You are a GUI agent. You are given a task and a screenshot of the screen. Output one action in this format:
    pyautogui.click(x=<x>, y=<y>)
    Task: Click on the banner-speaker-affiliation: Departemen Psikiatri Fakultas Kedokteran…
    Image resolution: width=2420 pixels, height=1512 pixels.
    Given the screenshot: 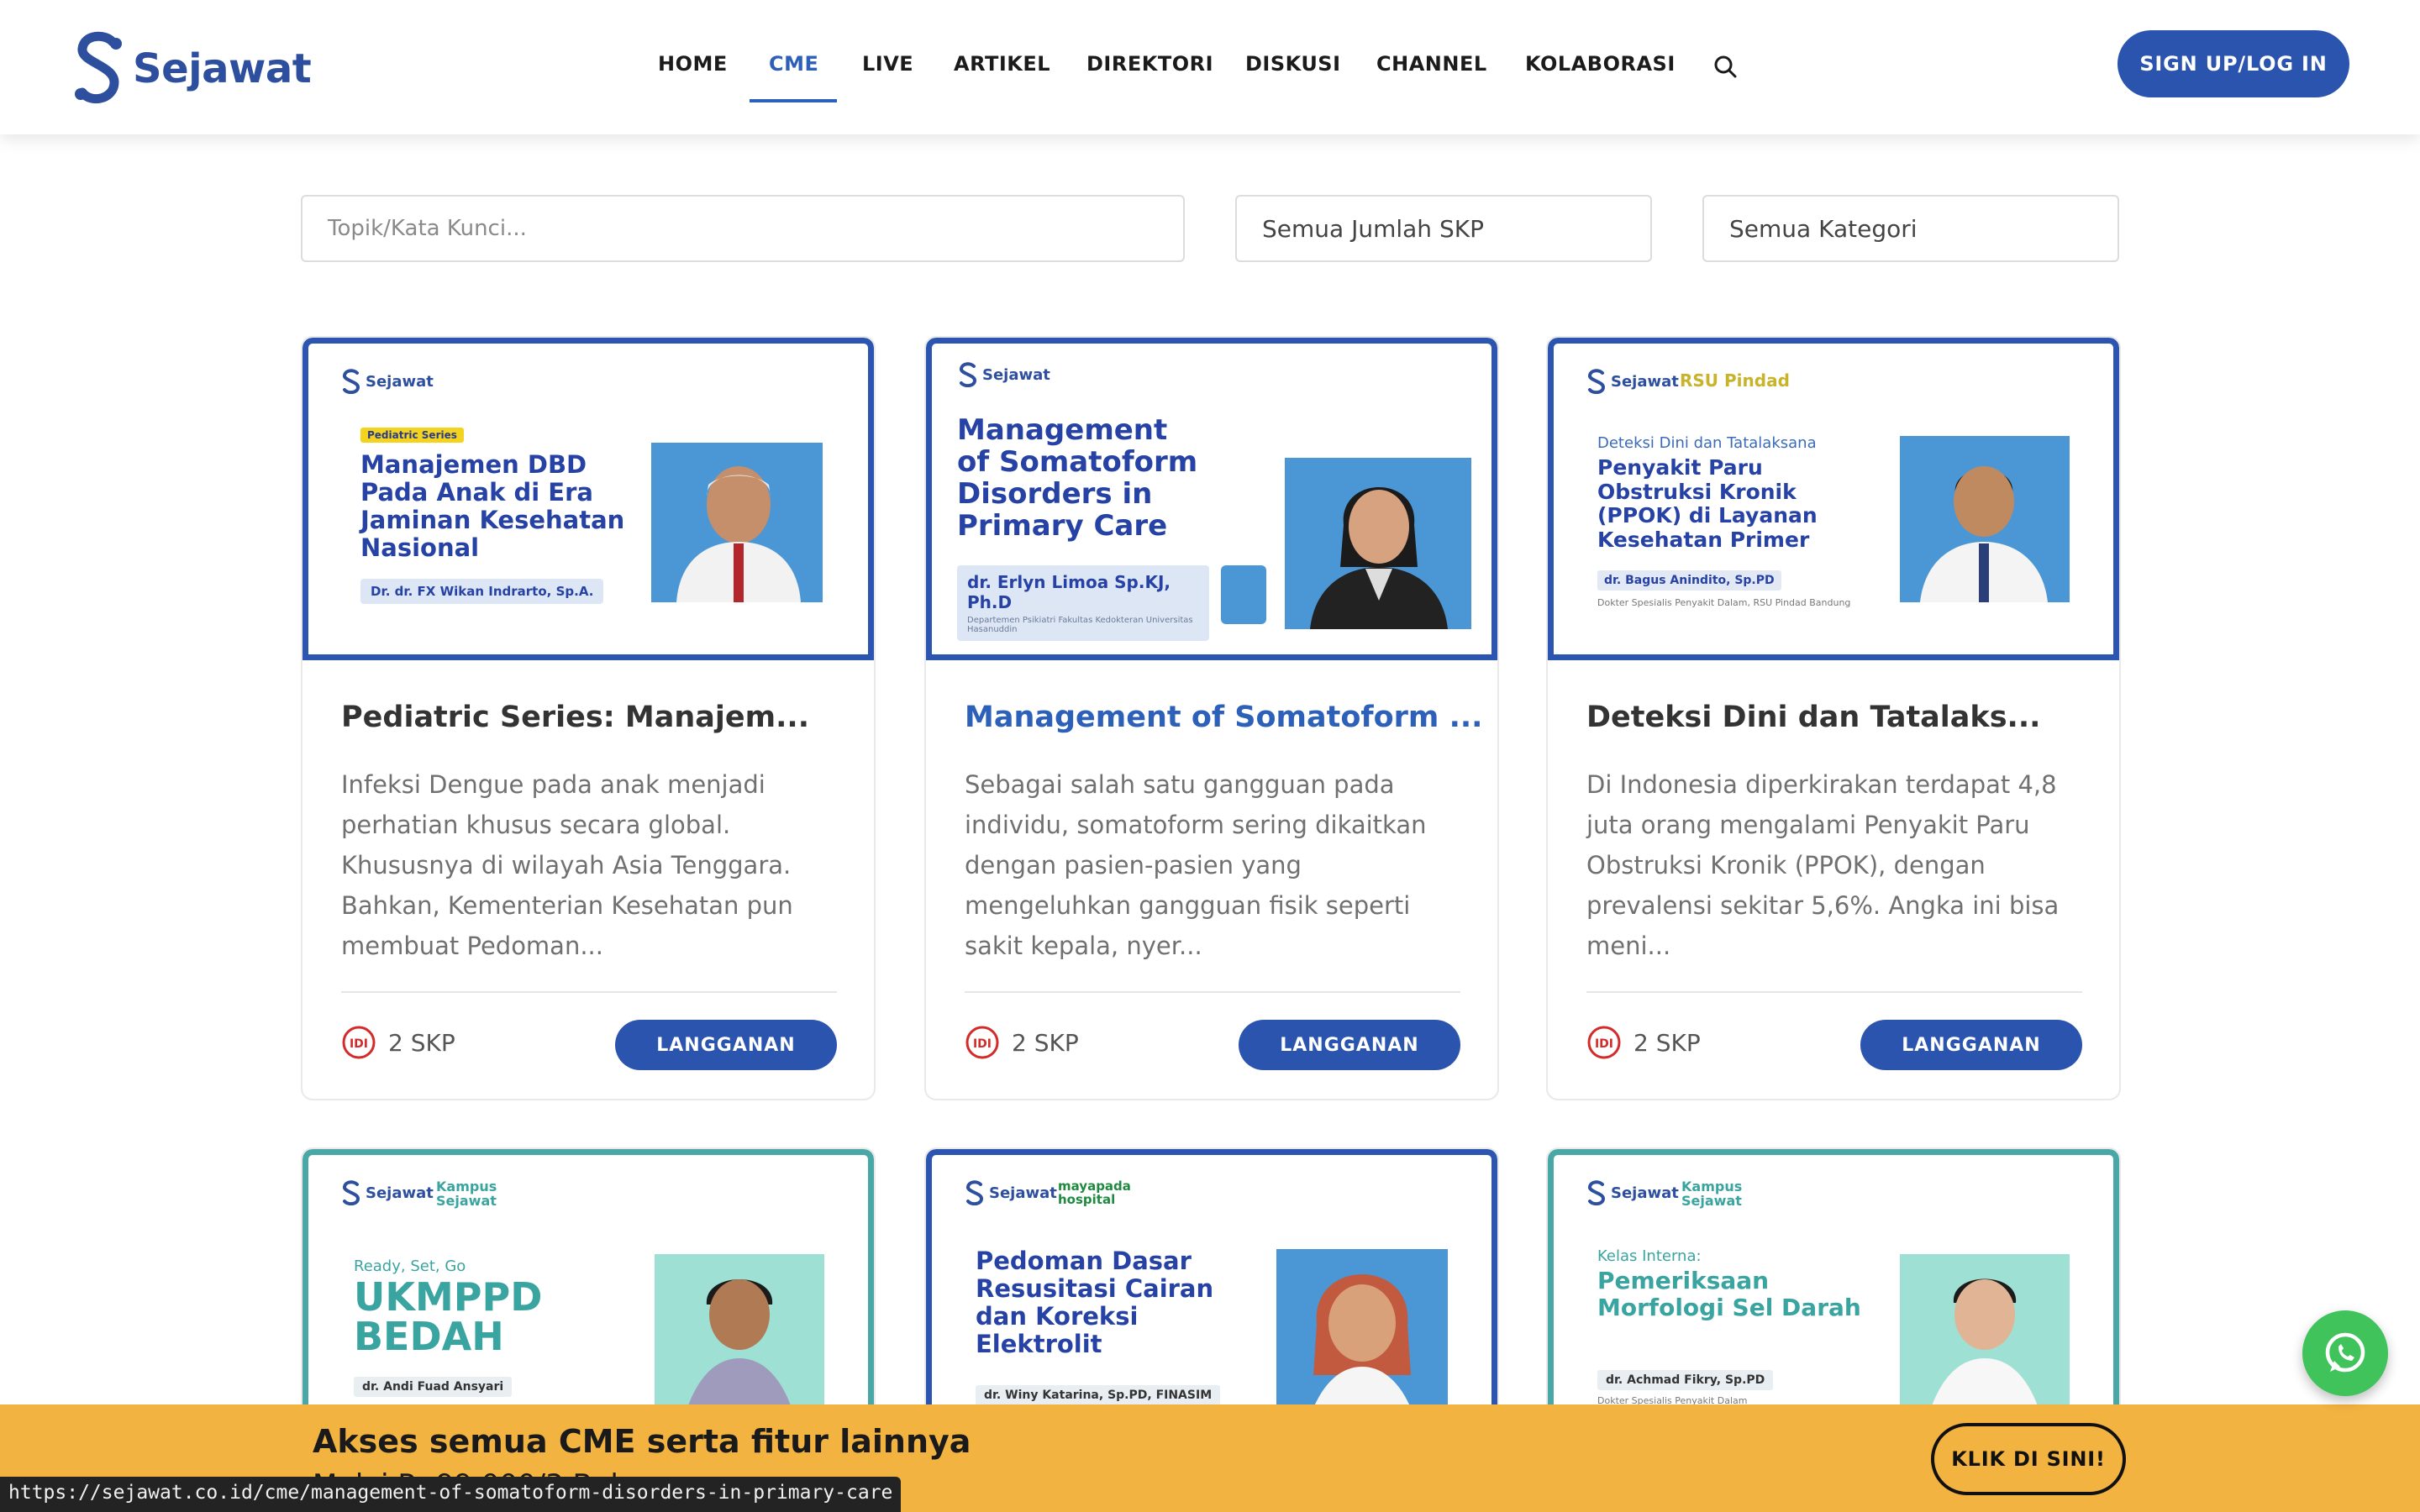 What is the action you would take?
    pyautogui.click(x=1080, y=625)
    